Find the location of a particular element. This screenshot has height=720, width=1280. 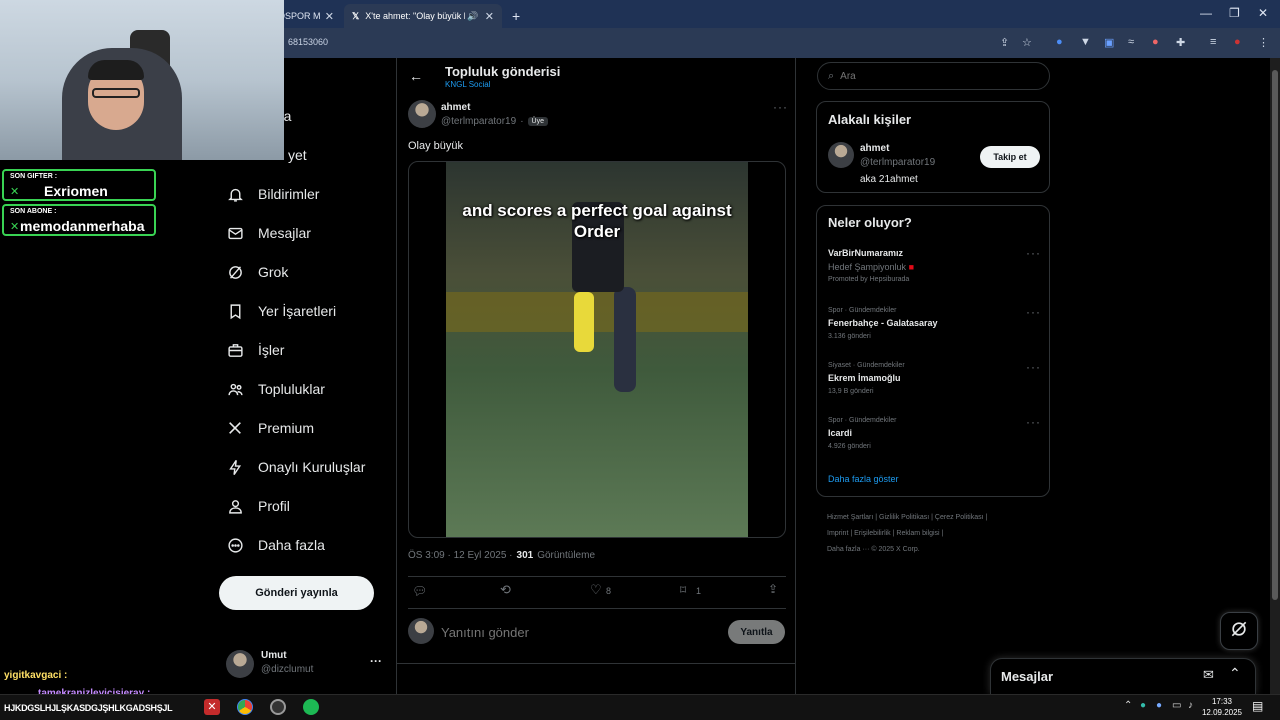

sidebar-item-more: Daha fazla is located at coordinates (275, 545).